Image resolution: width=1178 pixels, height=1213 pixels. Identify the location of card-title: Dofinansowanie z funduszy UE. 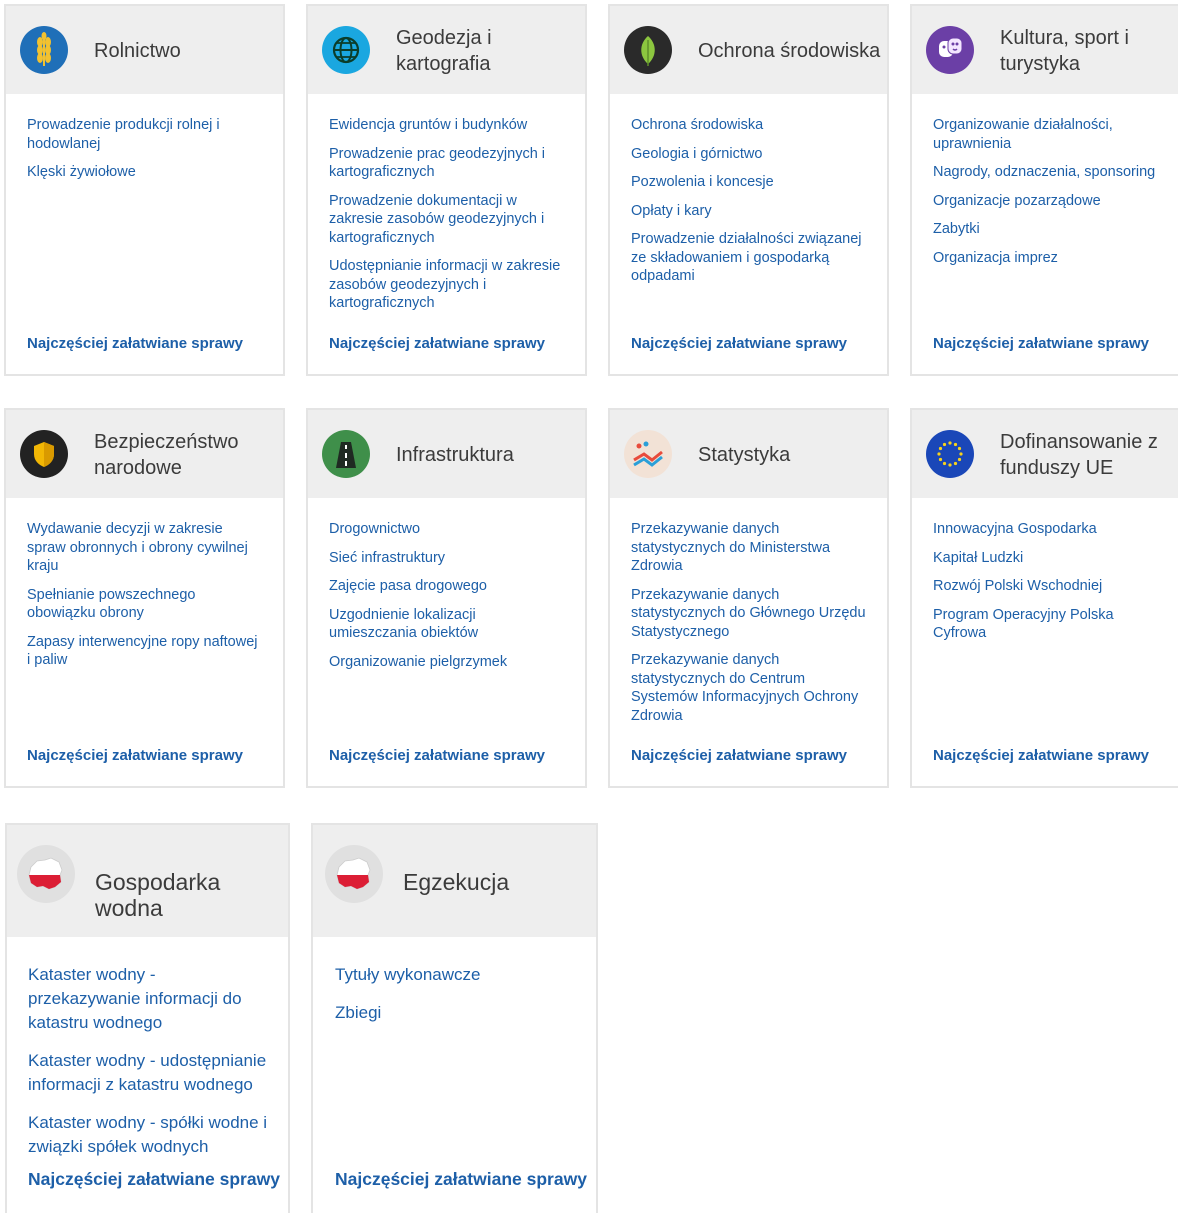
(1079, 455).